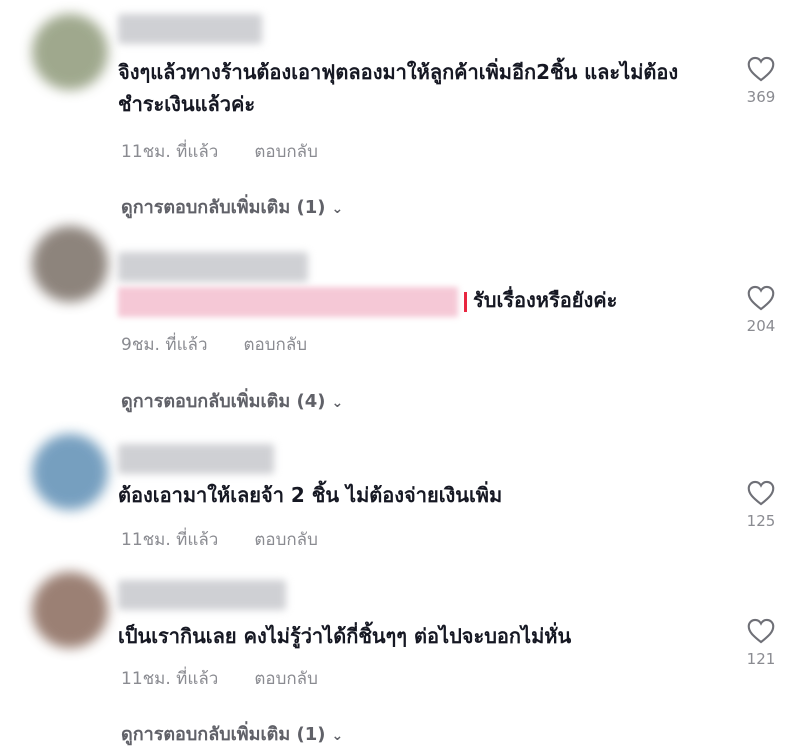 The height and width of the screenshot is (748, 800). What do you see at coordinates (761, 97) in the screenshot?
I see `like-count: 369` at bounding box center [761, 97].